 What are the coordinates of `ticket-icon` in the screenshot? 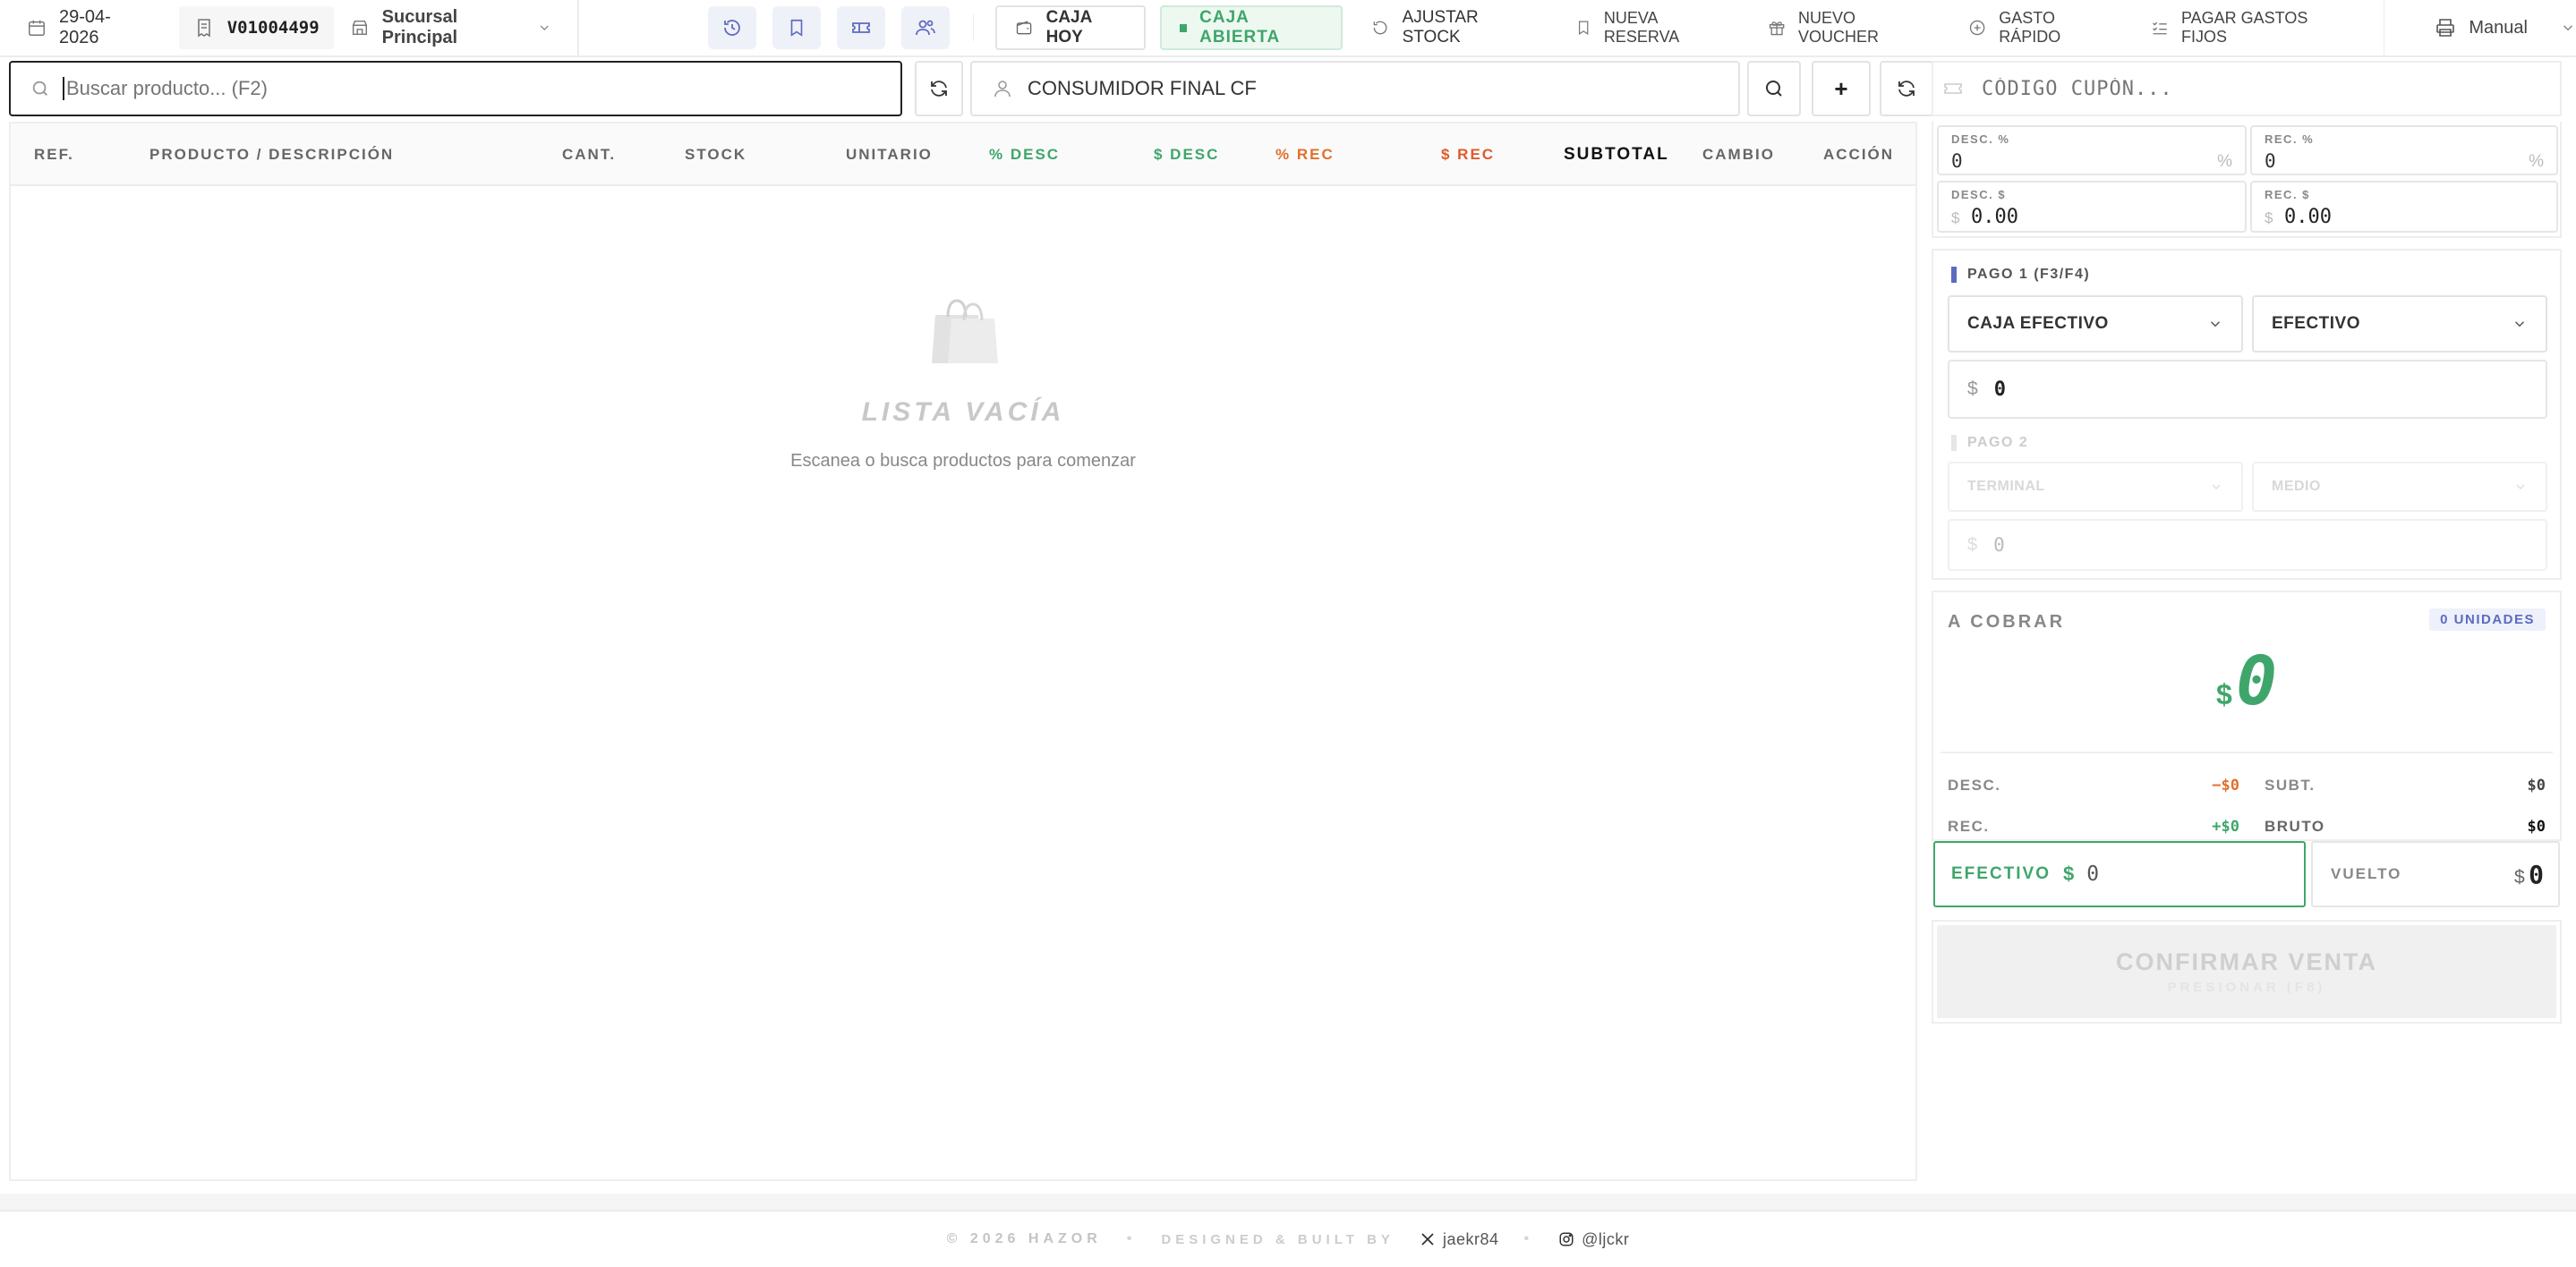 It's located at (860, 28).